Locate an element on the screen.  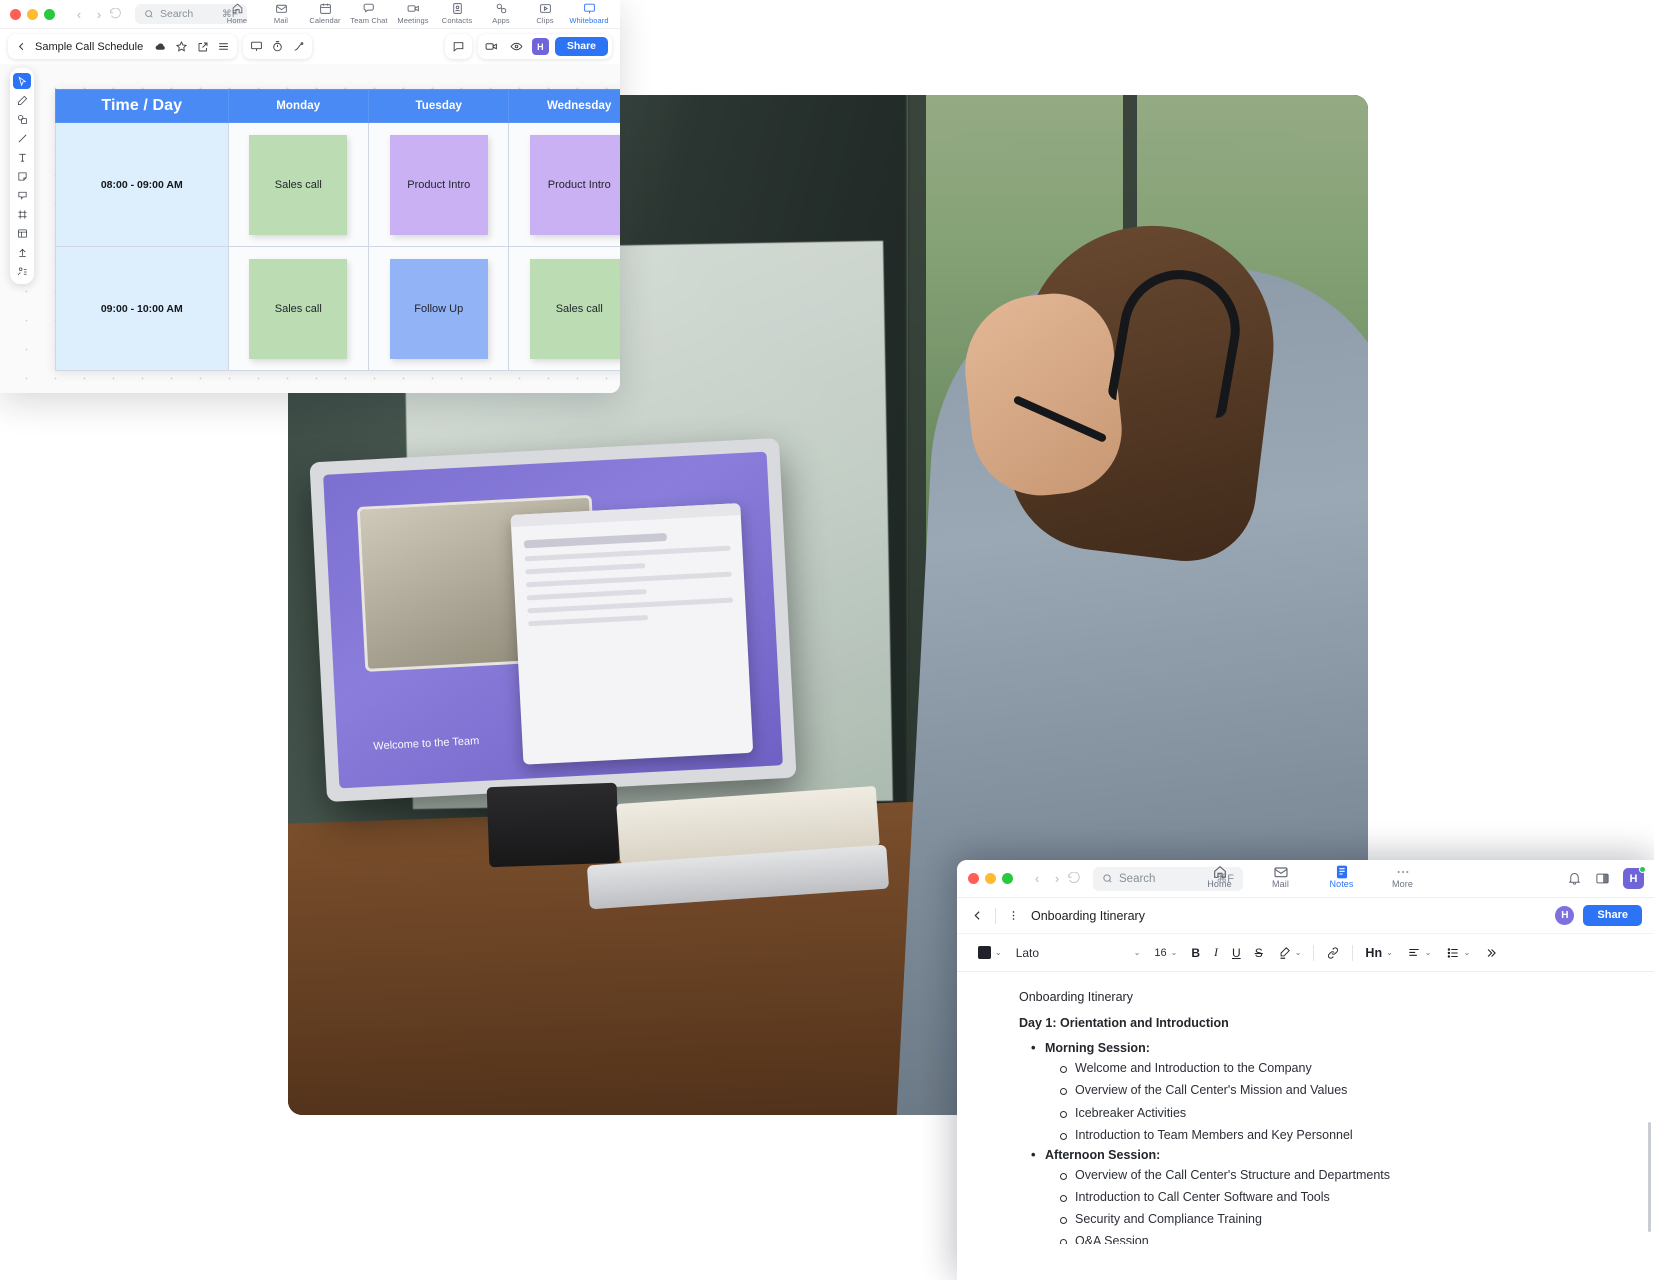
nav-tab-team-chat: Team Chat is located at coordinates (369, 12).